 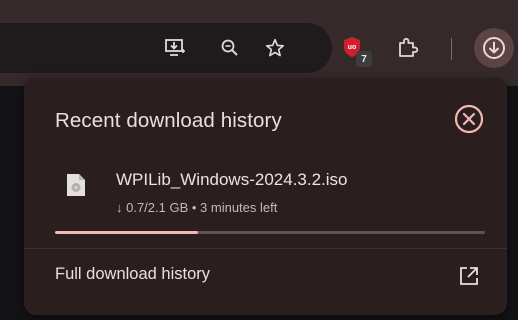 I want to click on download-button, so click(x=494, y=48).